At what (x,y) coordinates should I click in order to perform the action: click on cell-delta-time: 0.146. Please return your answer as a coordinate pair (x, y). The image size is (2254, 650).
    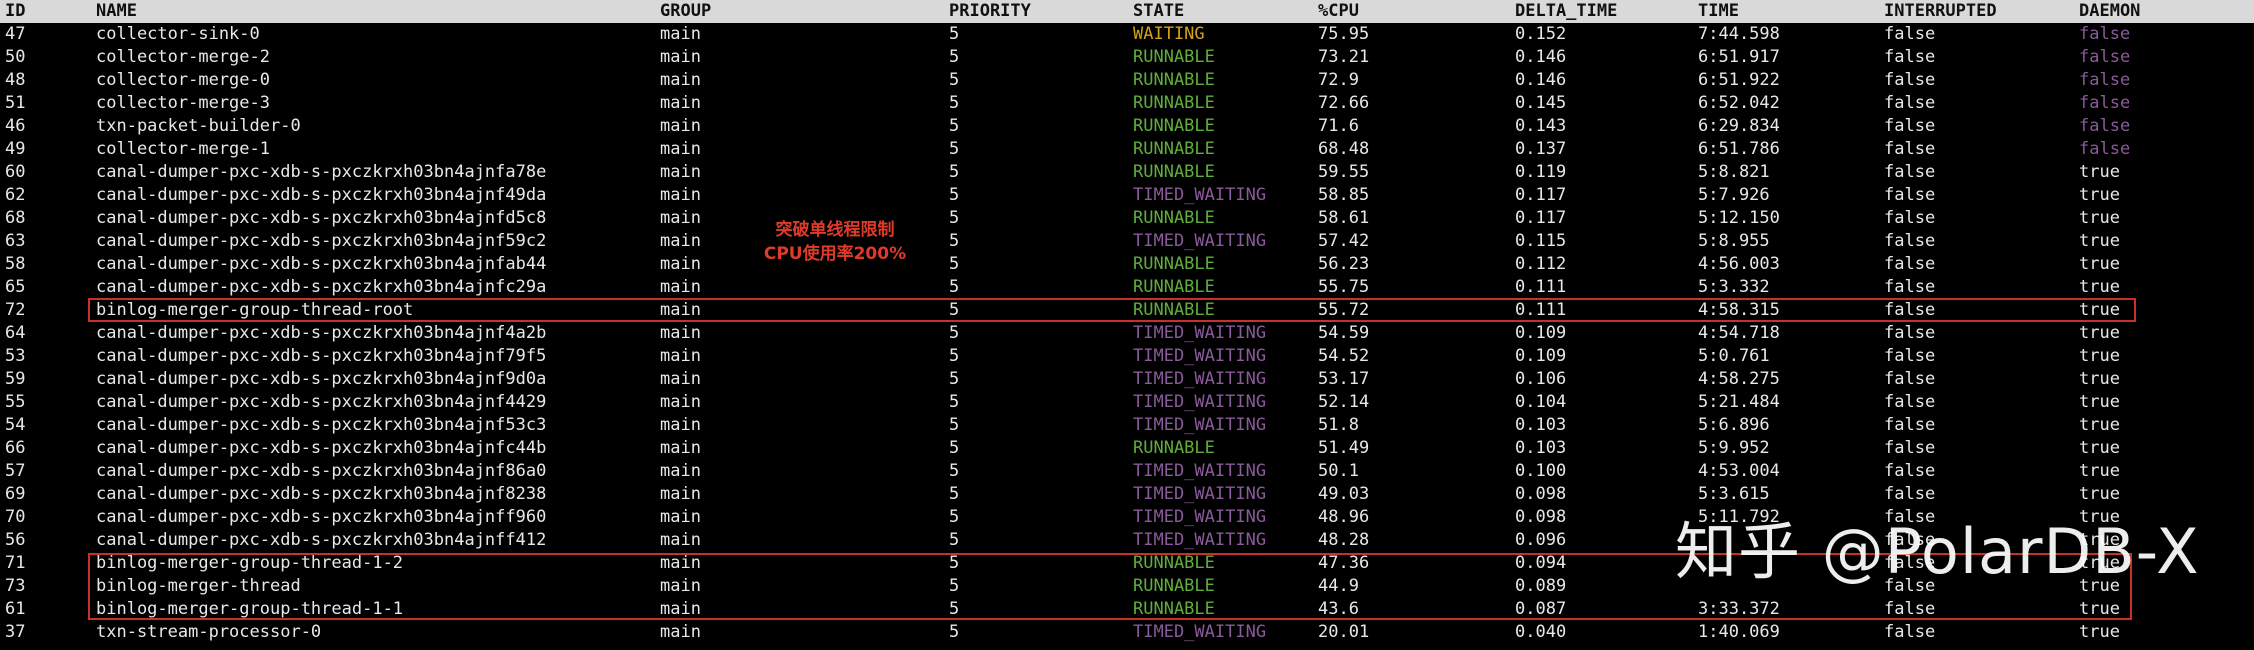
    Looking at the image, I should click on (1541, 80).